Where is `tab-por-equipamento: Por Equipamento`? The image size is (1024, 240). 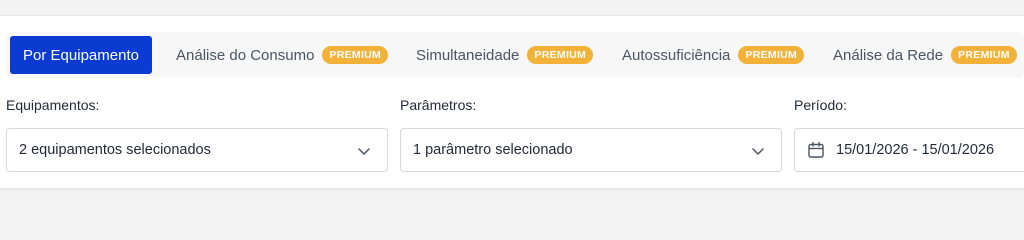 tab-por-equipamento: Por Equipamento is located at coordinates (81, 55).